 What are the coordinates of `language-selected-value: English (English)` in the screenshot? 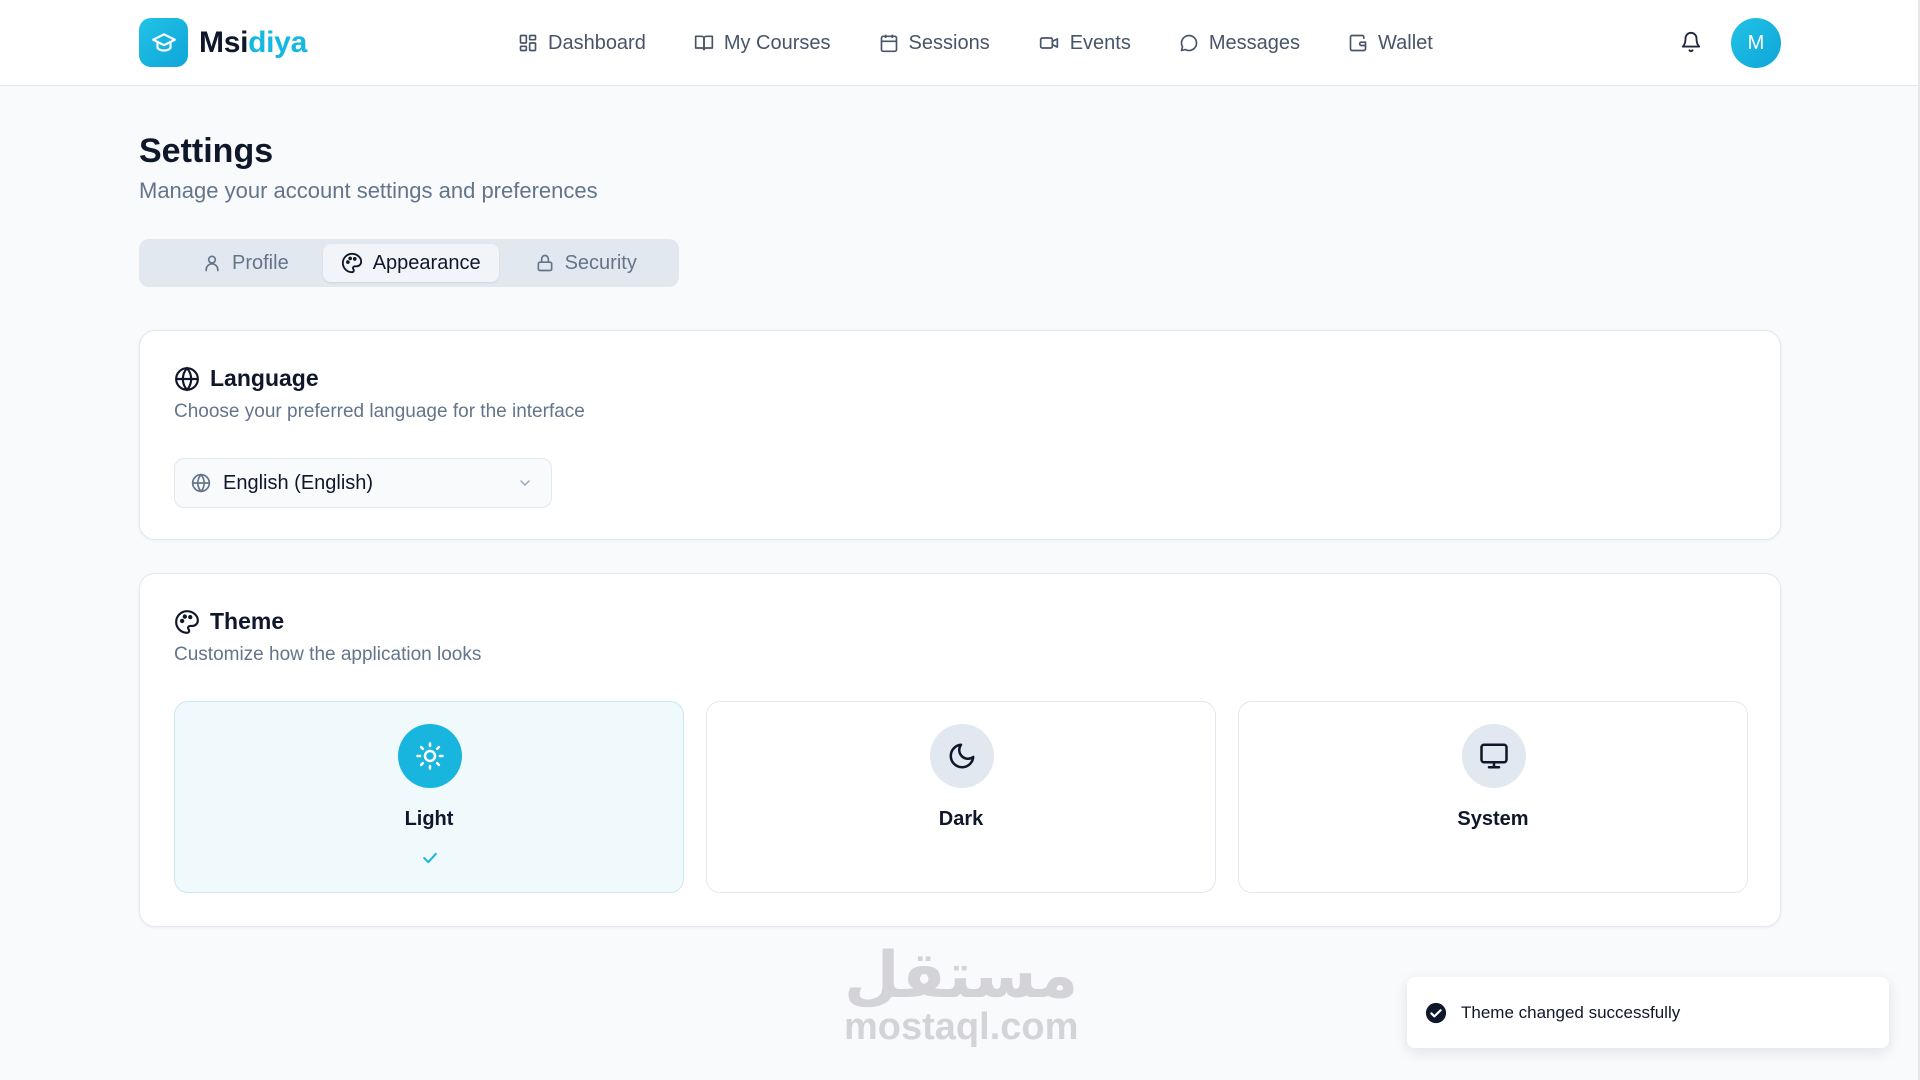 It's located at (298, 482).